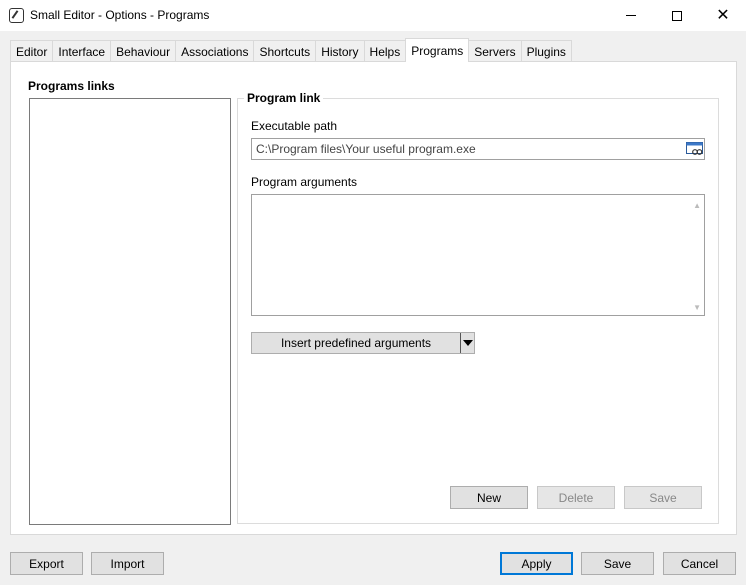 This screenshot has width=746, height=585. What do you see at coordinates (495, 51) in the screenshot?
I see `tab-servers: Servers` at bounding box center [495, 51].